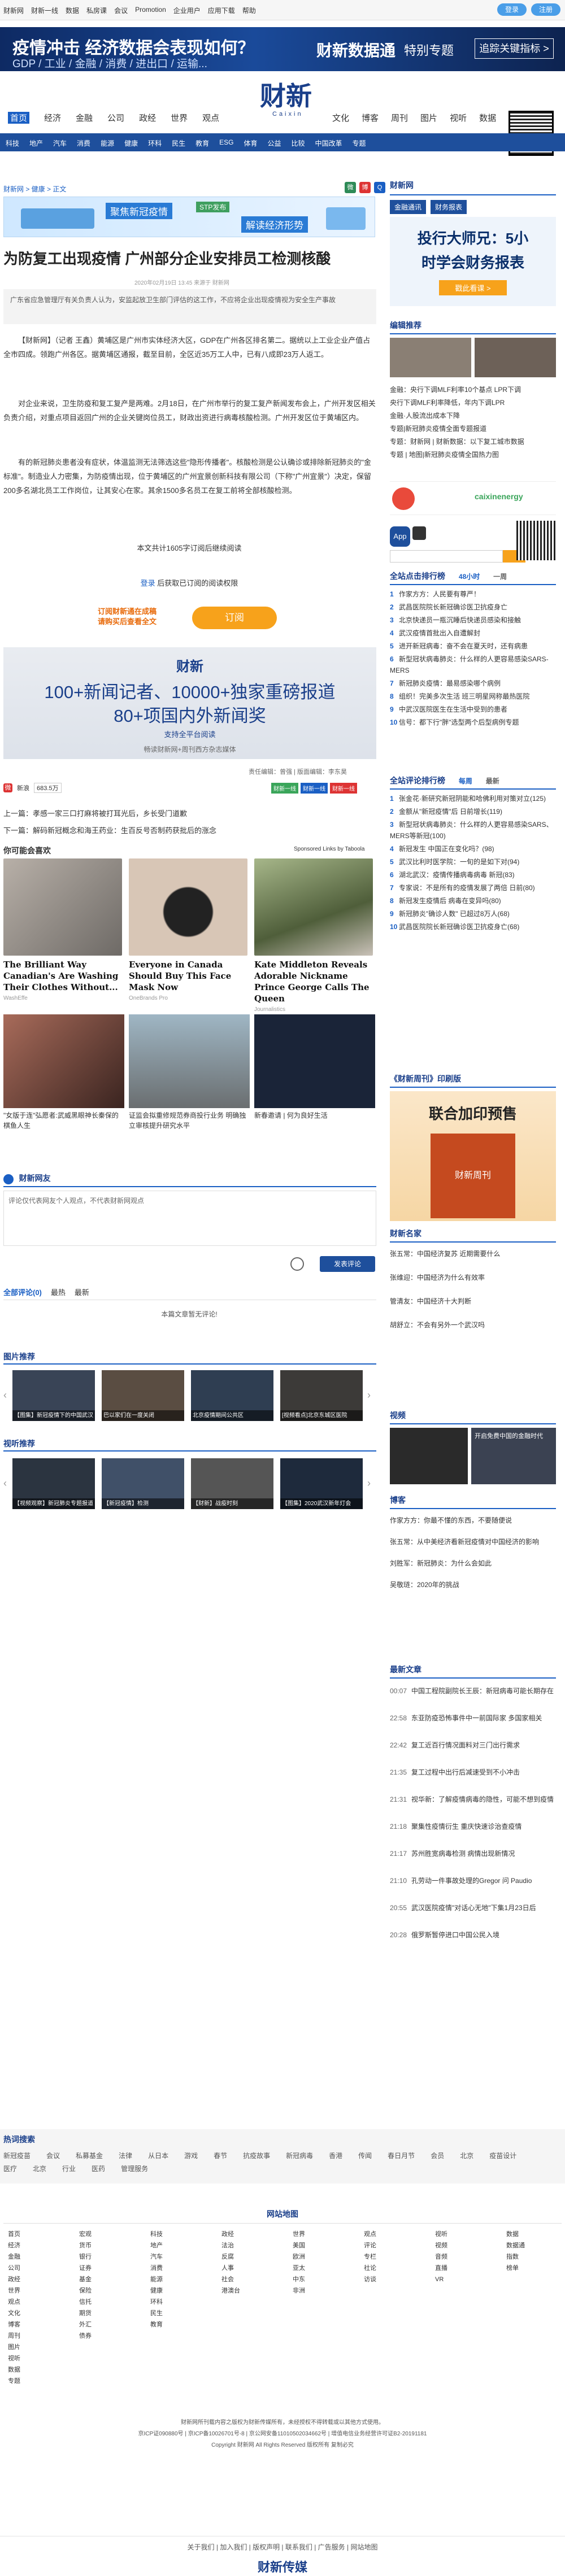 This screenshot has height=2576, width=565. I want to click on rank-item: 3 北京快递员一瓶沉睡后快递员感染和接触, so click(473, 620).